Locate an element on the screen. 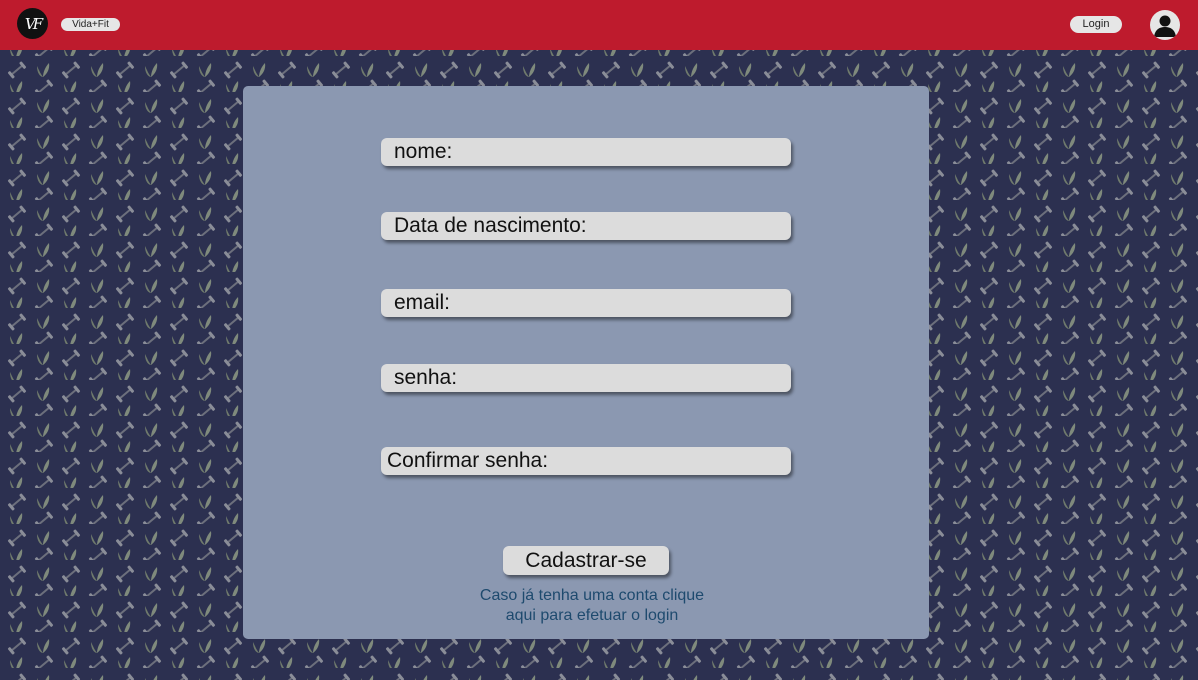  confirm-password-field: Confirmar senha: is located at coordinates (586, 461).